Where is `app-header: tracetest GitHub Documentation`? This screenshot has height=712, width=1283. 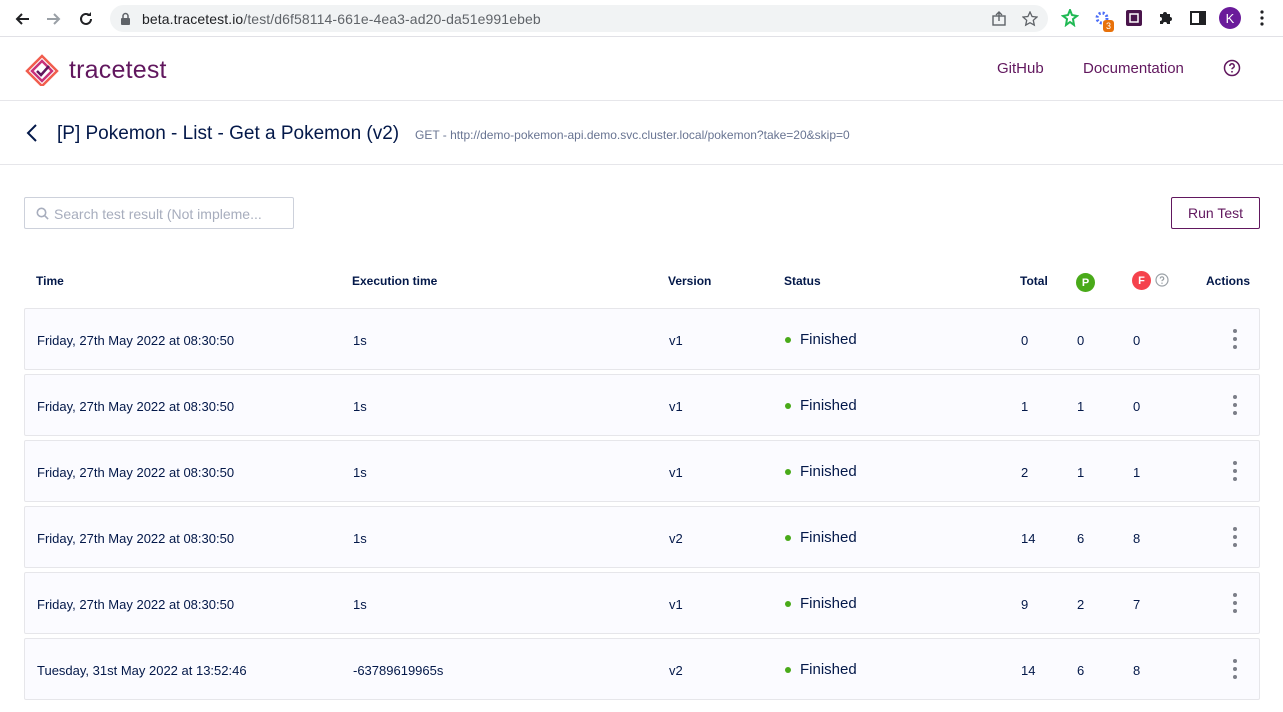 app-header: tracetest GitHub Documentation is located at coordinates (641, 69).